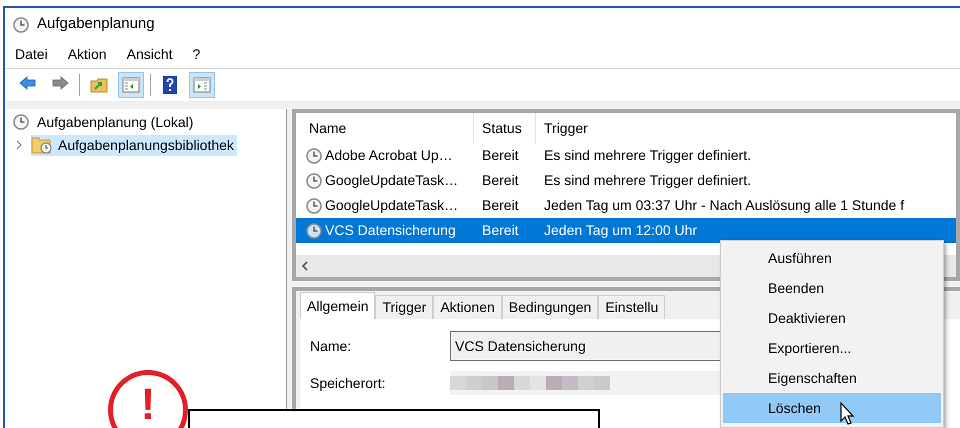 The height and width of the screenshot is (428, 960). I want to click on menu-item: Ausführen, so click(832, 258).